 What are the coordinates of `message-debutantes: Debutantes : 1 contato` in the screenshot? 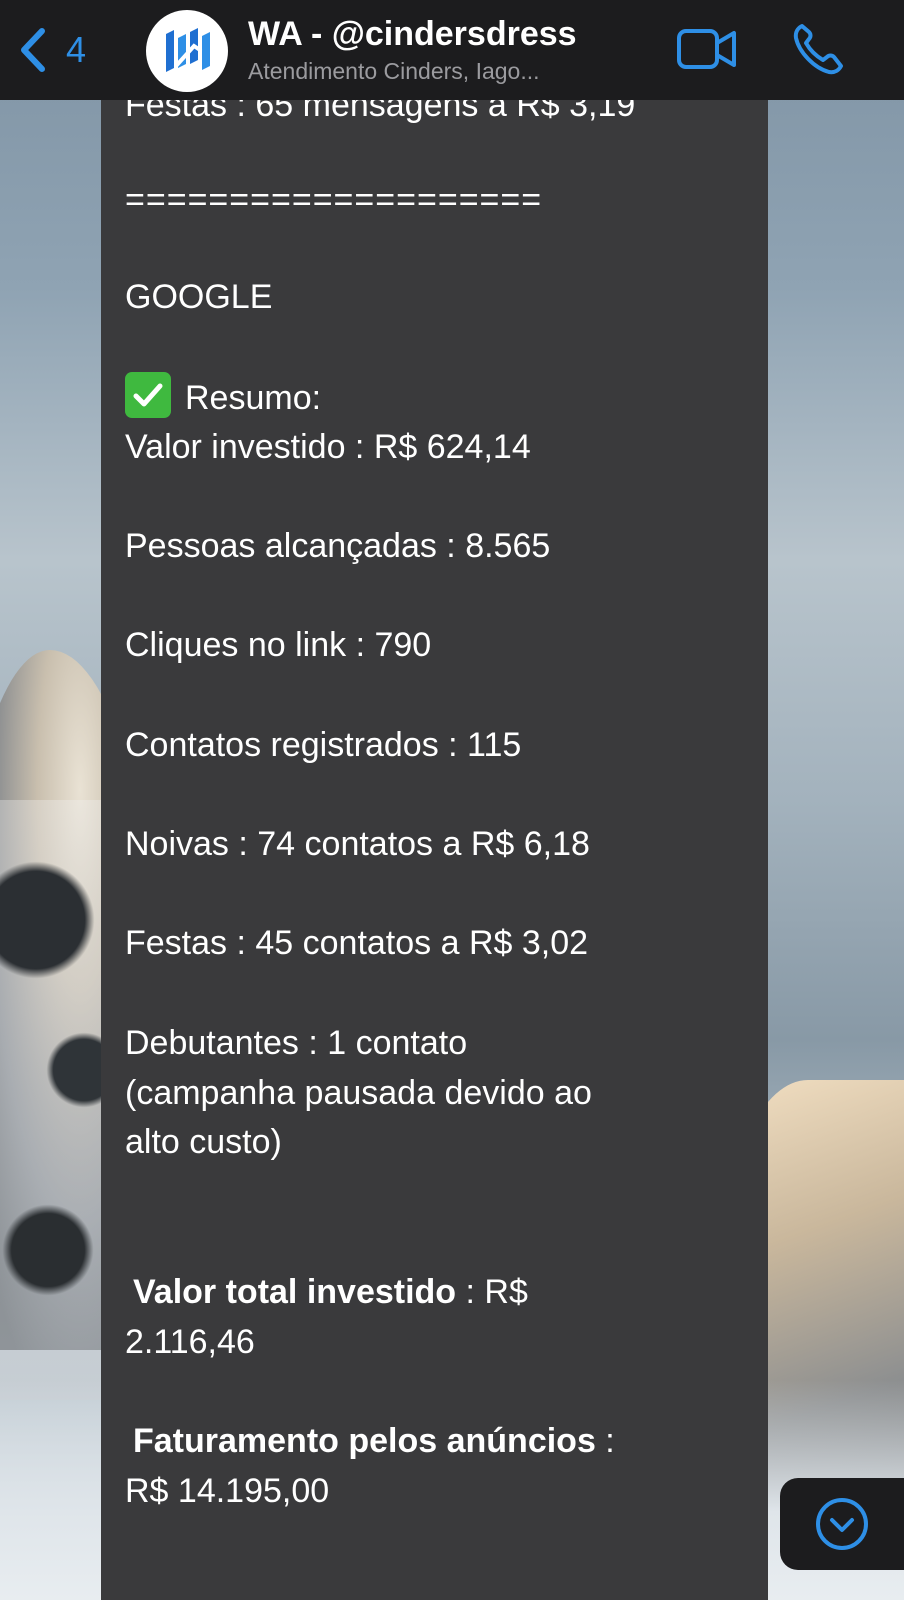 It's located at (296, 1043).